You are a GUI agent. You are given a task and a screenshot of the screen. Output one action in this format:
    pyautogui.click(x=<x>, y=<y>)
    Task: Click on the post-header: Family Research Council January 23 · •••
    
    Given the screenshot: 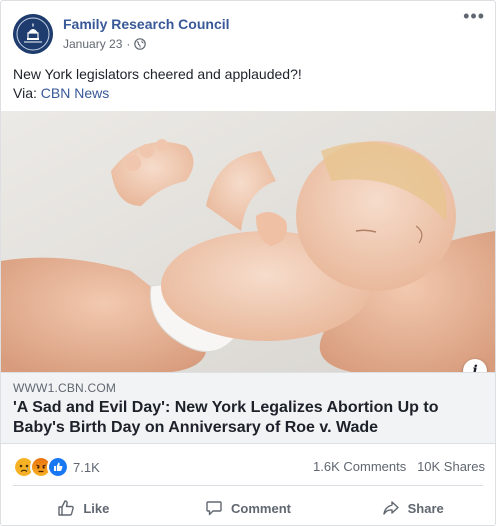 What is the action you would take?
    pyautogui.click(x=248, y=30)
    